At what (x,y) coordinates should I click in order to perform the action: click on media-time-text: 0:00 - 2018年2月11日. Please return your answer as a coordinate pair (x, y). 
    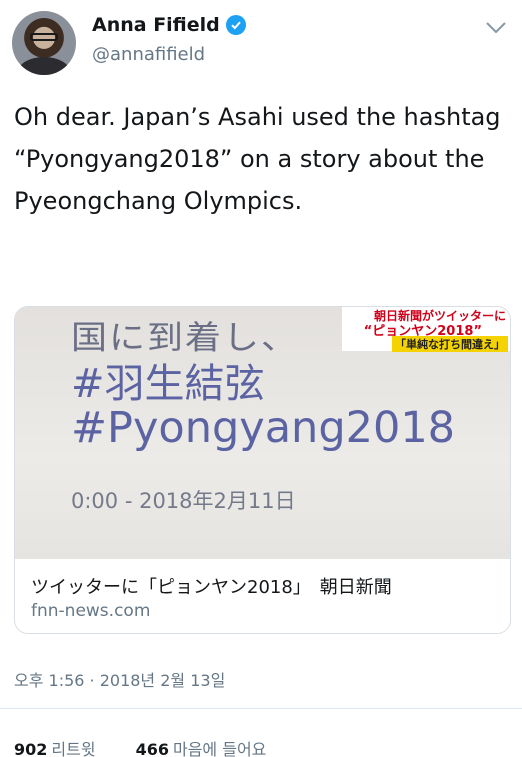
    Looking at the image, I should click on (183, 501).